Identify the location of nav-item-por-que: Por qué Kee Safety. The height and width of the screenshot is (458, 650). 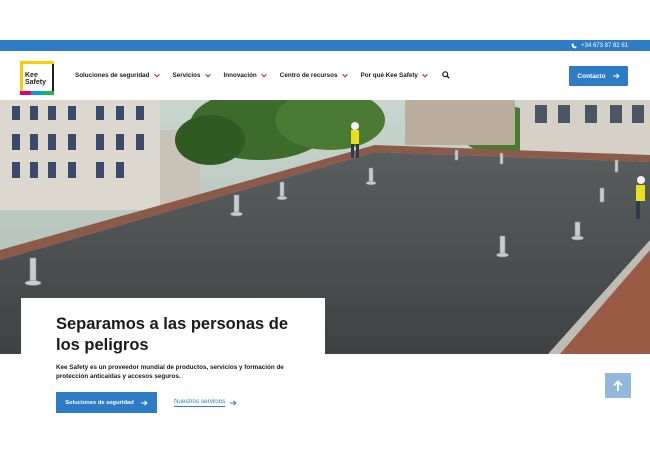
(394, 75).